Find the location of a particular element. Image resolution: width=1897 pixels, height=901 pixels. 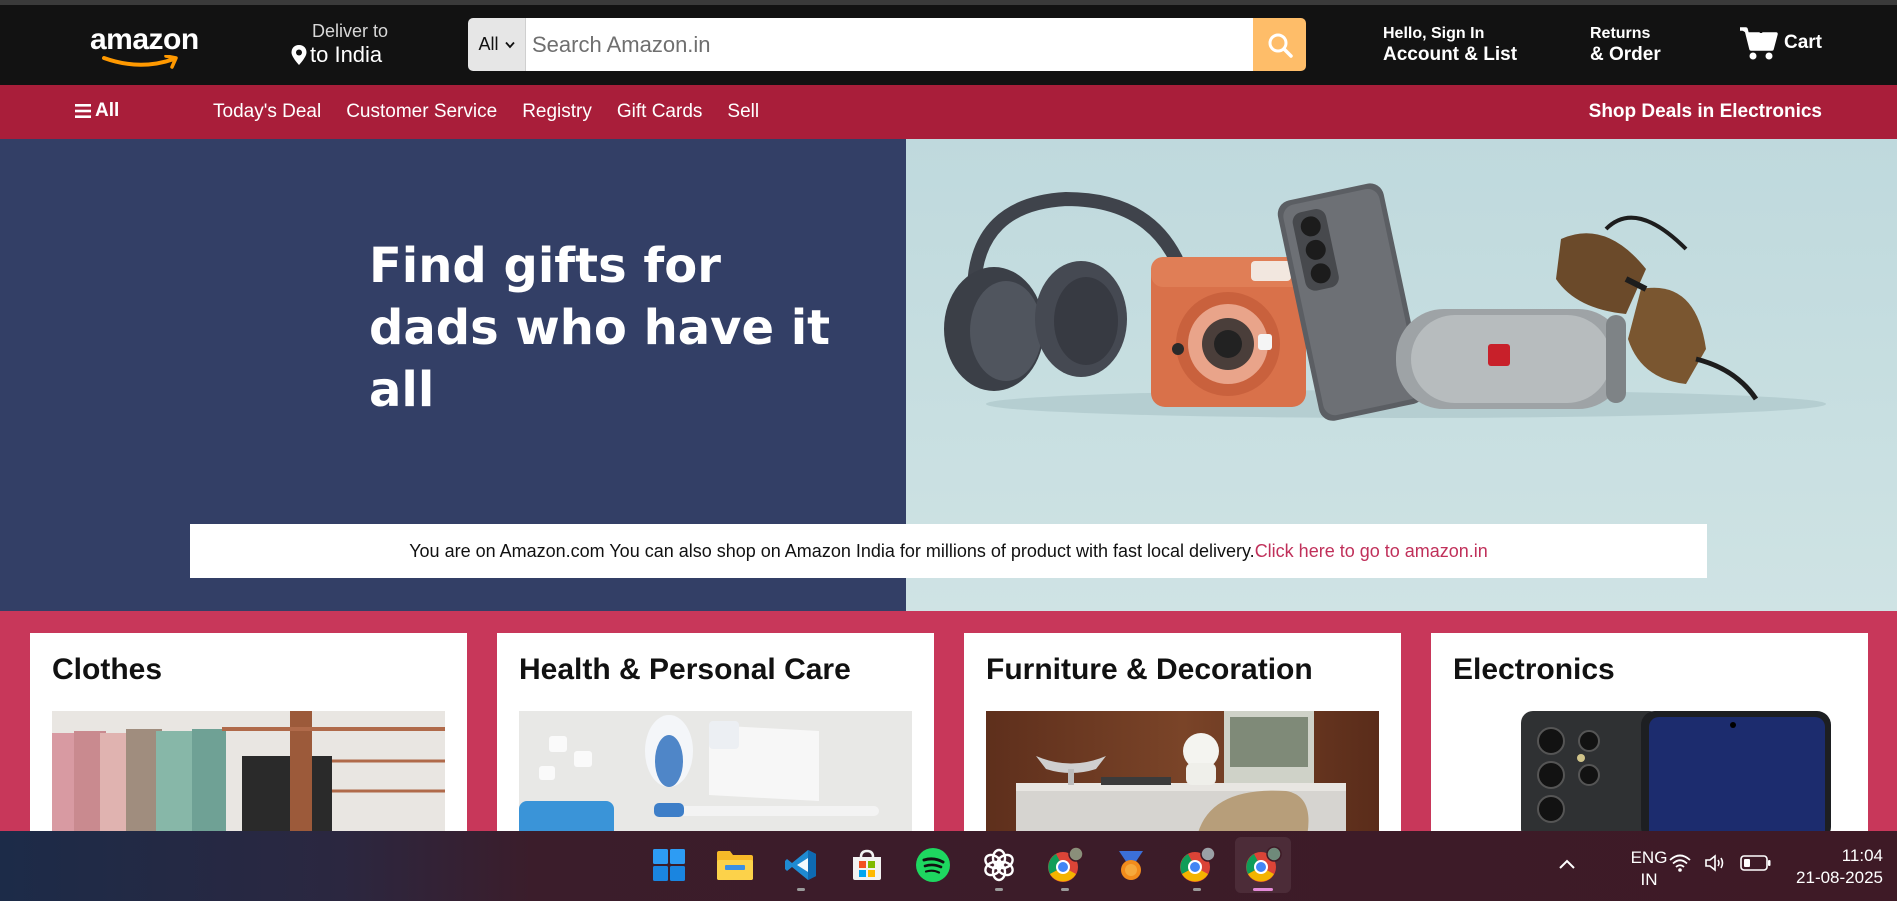

microsoft-store-icon is located at coordinates (867, 865).